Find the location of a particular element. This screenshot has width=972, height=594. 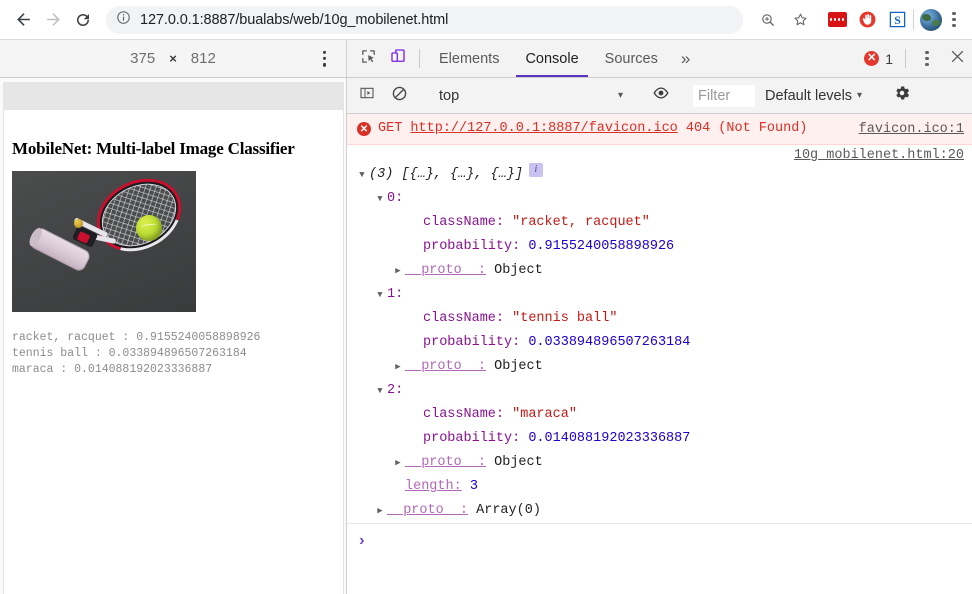

tree-index-row: 0: is located at coordinates (659, 199).